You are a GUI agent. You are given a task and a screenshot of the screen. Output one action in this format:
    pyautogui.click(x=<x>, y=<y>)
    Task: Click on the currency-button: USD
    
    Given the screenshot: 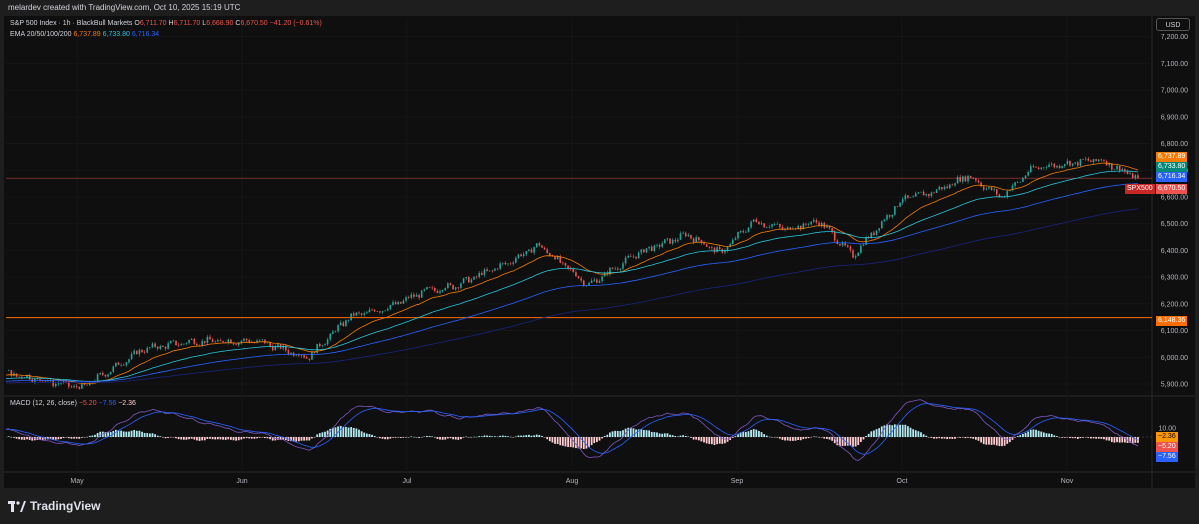 What is the action you would take?
    pyautogui.click(x=1173, y=24)
    